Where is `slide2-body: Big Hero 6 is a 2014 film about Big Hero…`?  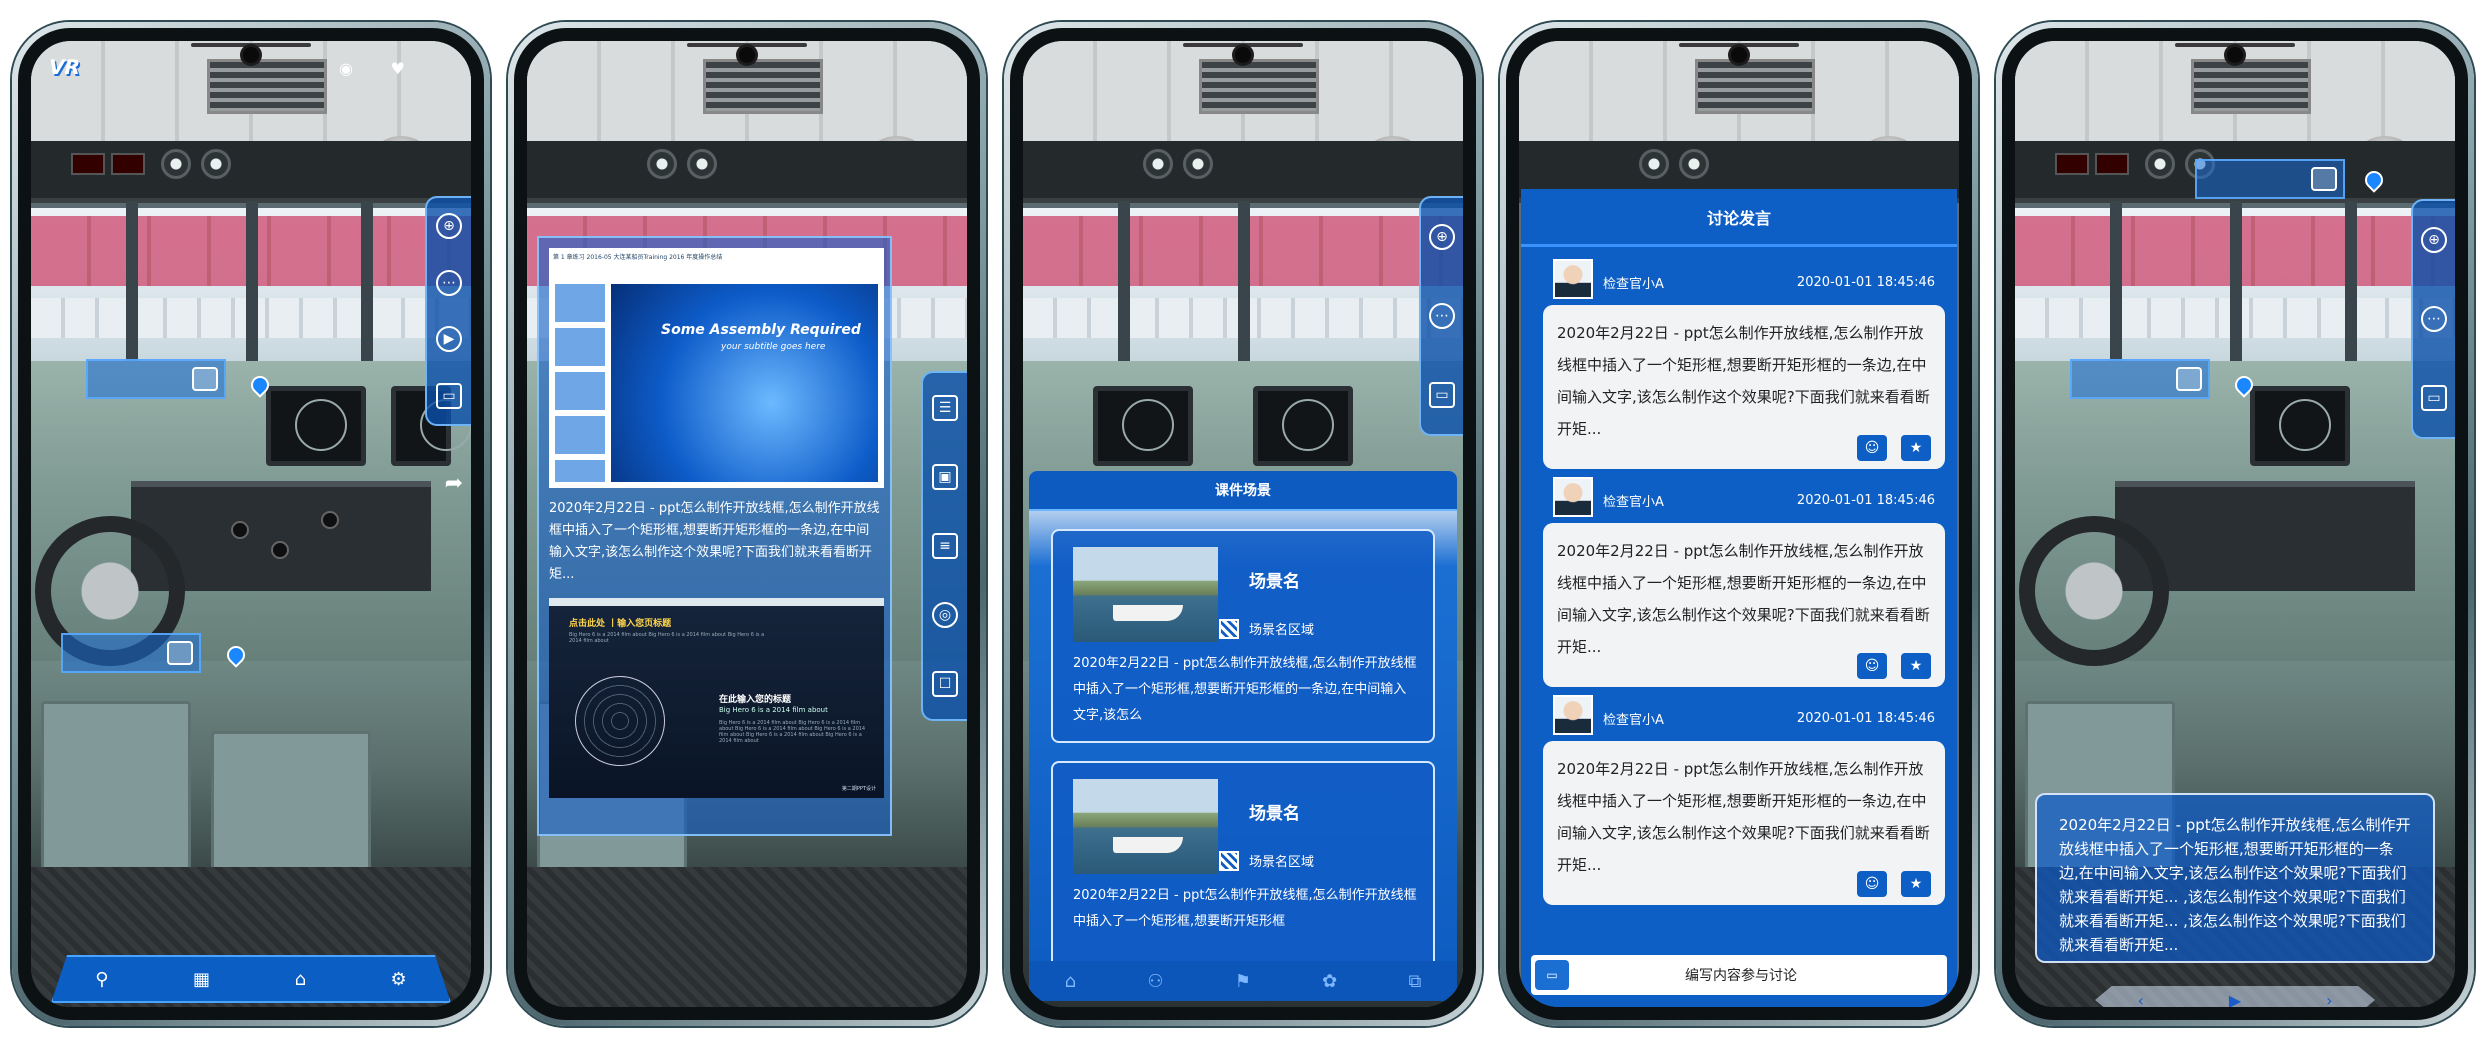 slide2-body: Big Hero 6 is a 2014 film about Big Hero… is located at coordinates (792, 732).